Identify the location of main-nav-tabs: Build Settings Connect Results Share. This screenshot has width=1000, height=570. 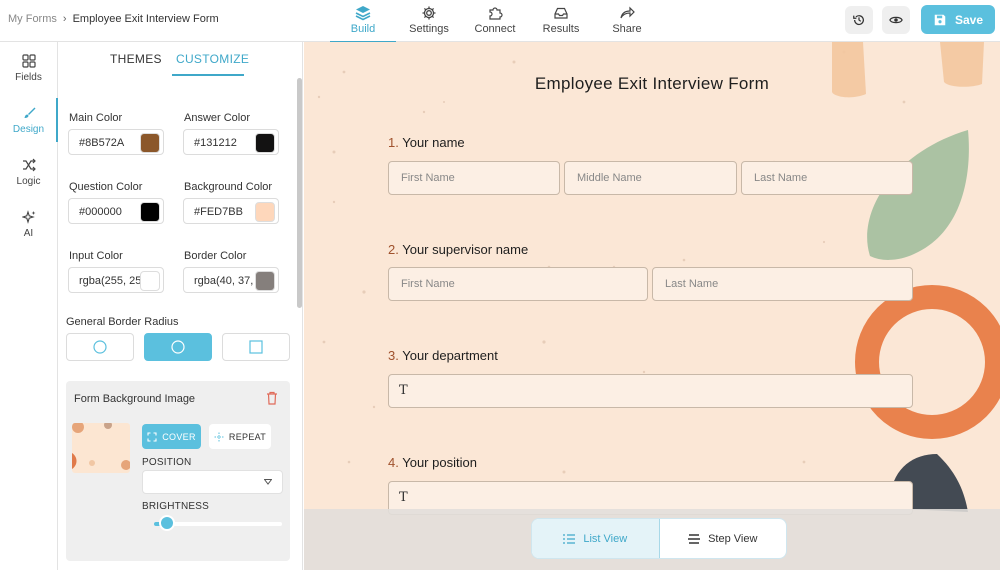
(495, 21).